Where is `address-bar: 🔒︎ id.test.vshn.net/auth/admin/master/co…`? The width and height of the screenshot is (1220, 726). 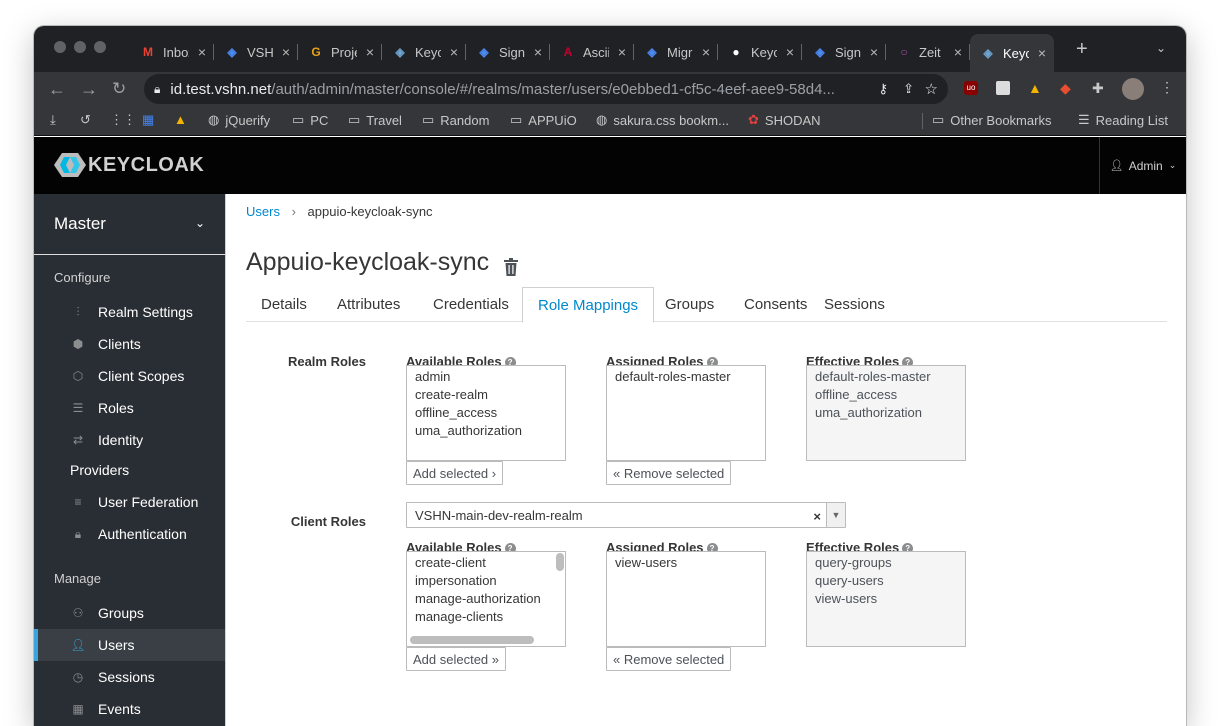
address-bar: 🔒︎ id.test.vshn.net/auth/admin/master/co… is located at coordinates (546, 89).